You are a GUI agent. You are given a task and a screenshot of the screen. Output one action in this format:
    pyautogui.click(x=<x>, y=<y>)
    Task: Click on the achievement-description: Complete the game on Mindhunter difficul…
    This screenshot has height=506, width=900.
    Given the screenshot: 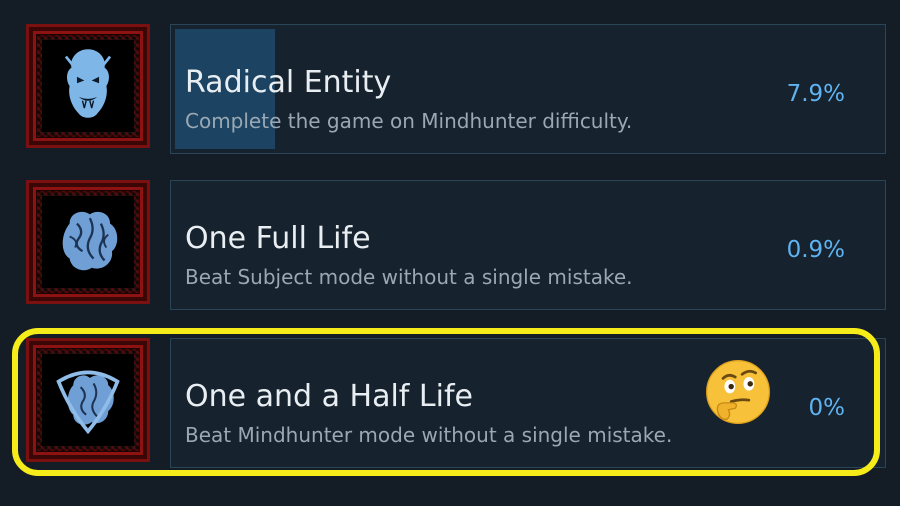 What is the action you would take?
    pyautogui.click(x=409, y=121)
    